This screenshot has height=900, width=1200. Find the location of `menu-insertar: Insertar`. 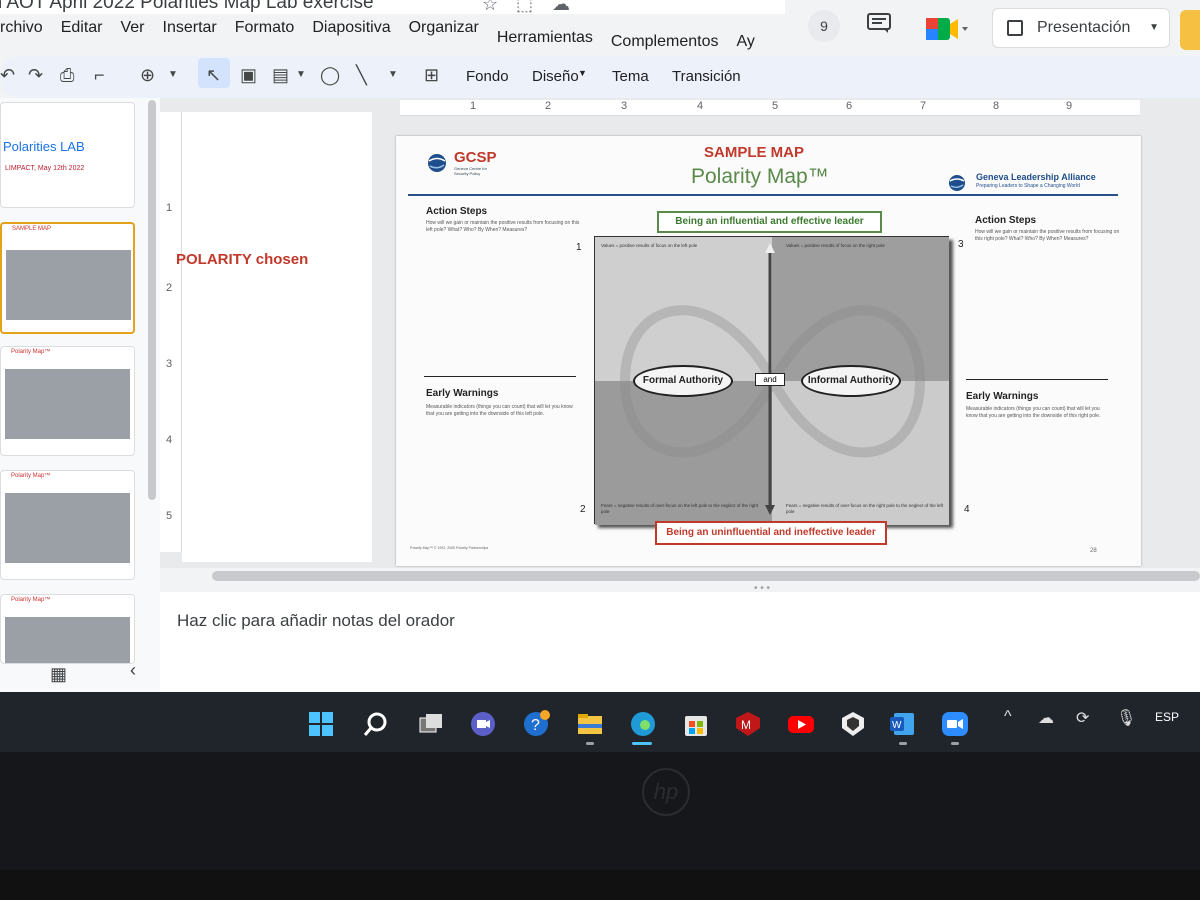

menu-insertar: Insertar is located at coordinates (190, 34).